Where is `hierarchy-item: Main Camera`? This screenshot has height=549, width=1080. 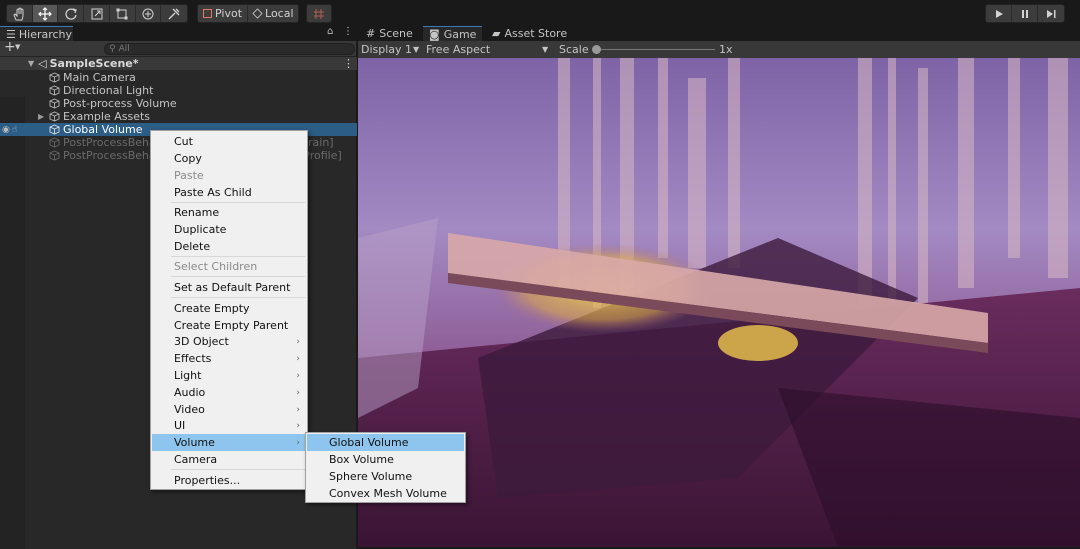 hierarchy-item: Main Camera is located at coordinates (178, 77).